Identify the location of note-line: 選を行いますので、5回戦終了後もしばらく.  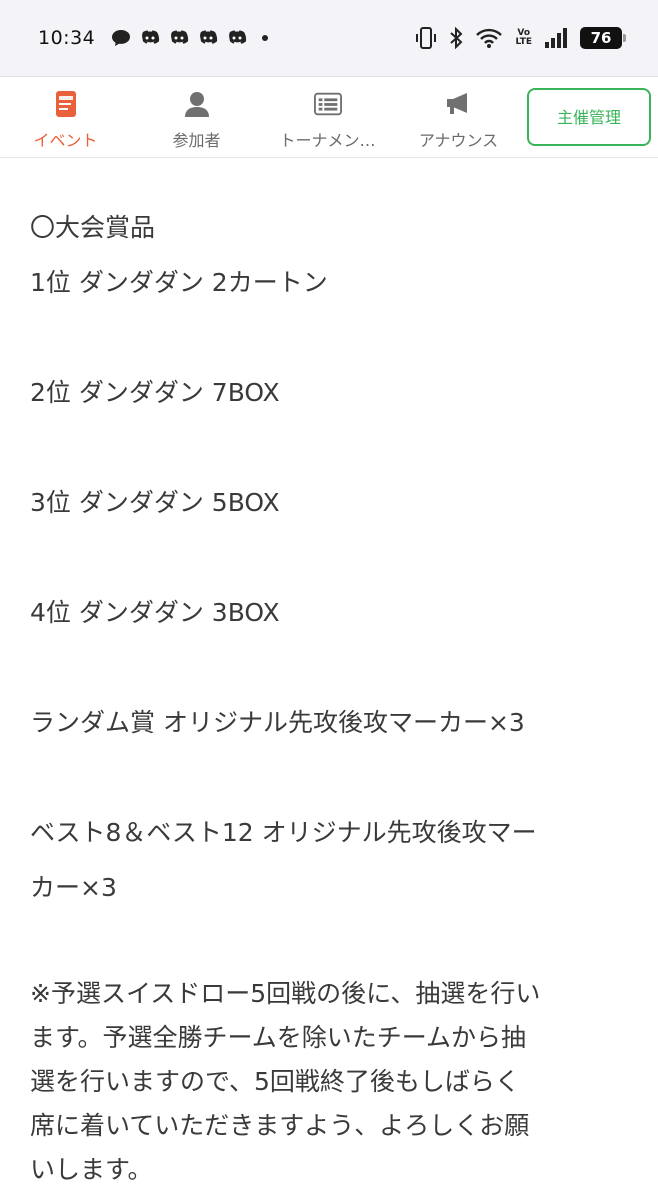
(275, 1081).